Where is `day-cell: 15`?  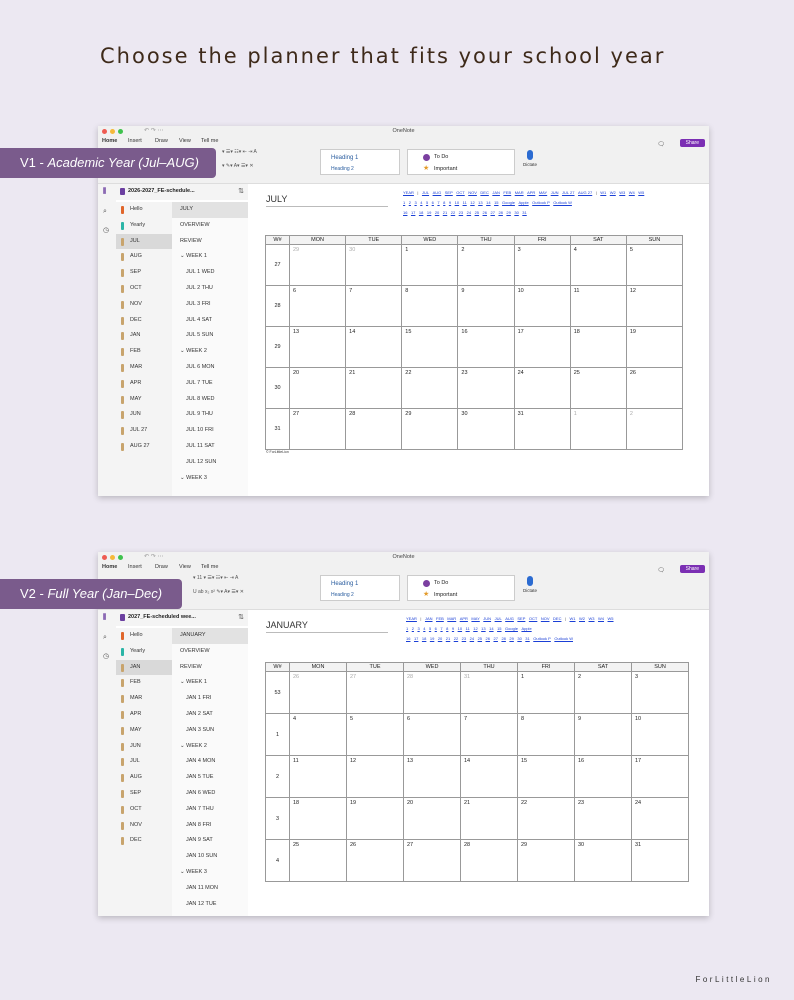 day-cell: 15 is located at coordinates (546, 776).